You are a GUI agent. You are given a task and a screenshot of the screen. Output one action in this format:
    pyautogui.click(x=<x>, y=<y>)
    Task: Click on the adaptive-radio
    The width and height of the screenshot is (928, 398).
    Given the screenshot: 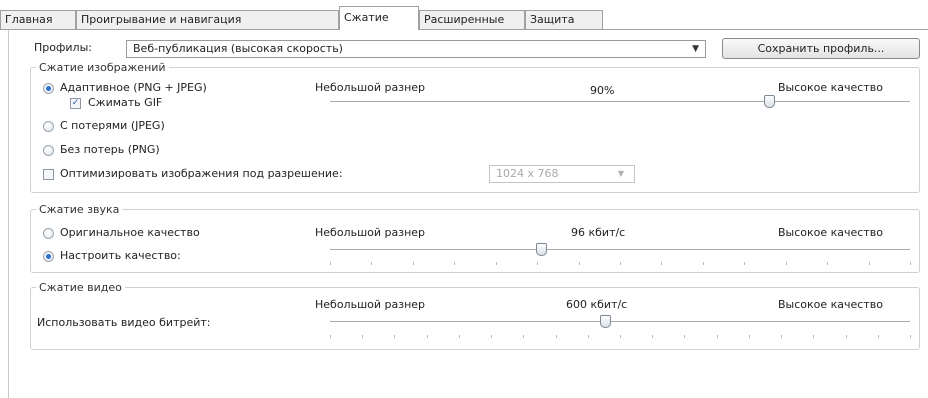 What is the action you would take?
    pyautogui.click(x=48, y=88)
    